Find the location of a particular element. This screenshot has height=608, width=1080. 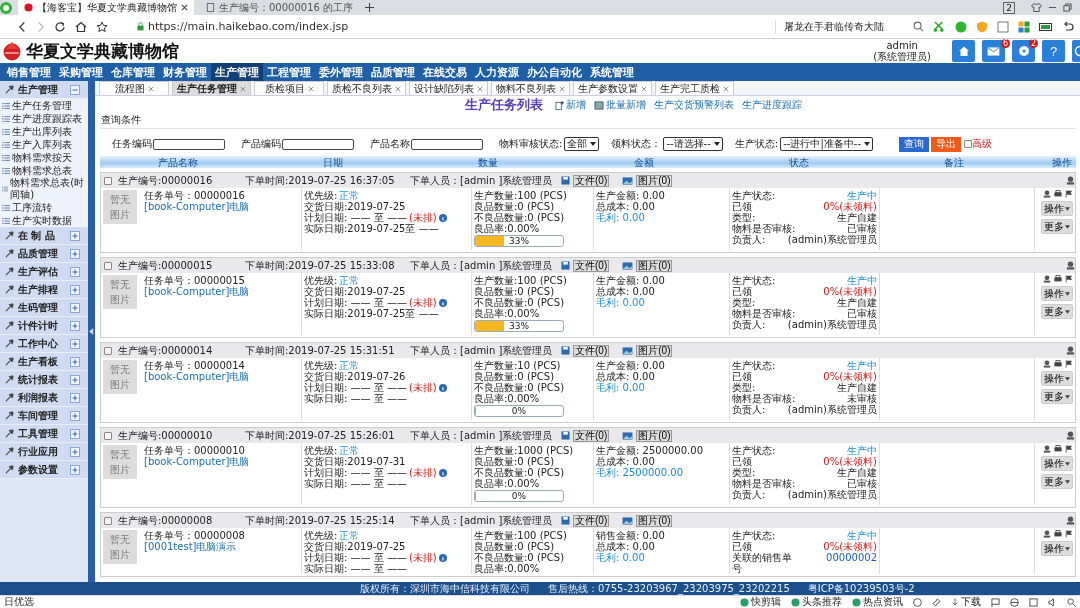

sidebar-group-header: 生产看板 is located at coordinates (44, 362).